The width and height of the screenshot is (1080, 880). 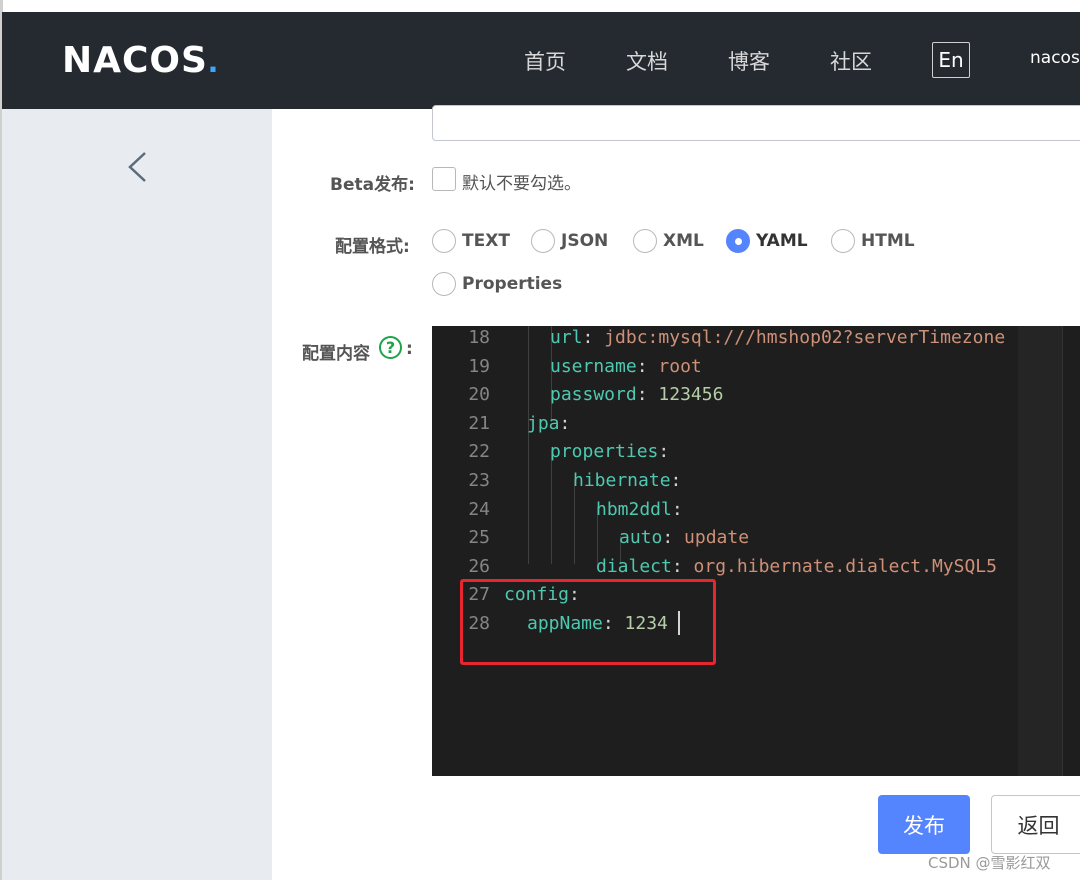 I want to click on line-number: 23, so click(x=479, y=480).